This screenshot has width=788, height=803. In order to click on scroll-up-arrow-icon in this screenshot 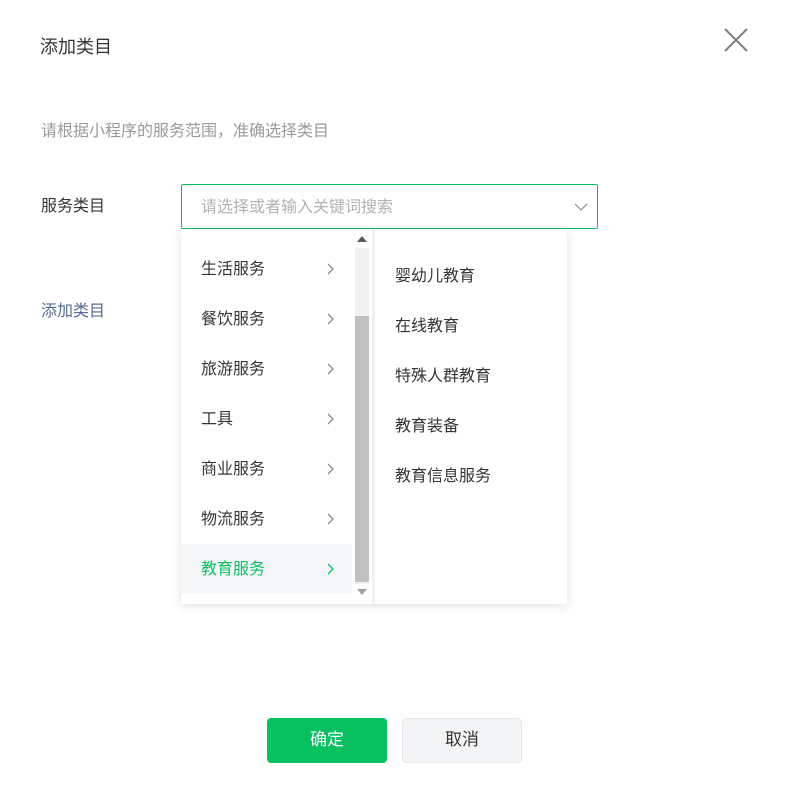, I will do `click(362, 239)`.